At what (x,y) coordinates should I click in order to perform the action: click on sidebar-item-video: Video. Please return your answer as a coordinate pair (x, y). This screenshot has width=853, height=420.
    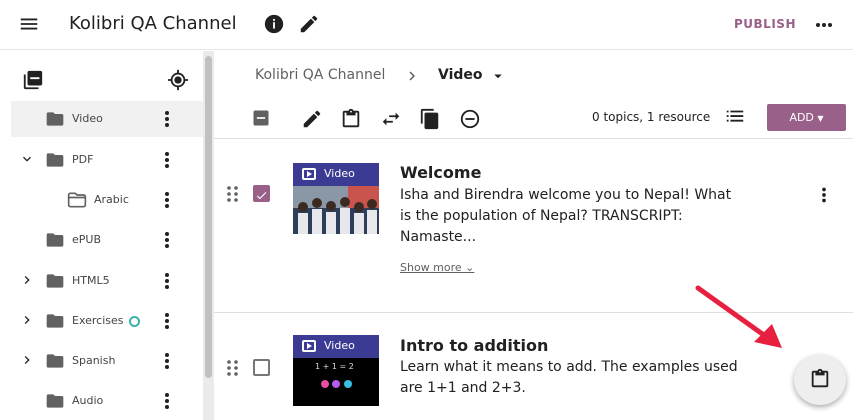
    Looking at the image, I should click on (107, 119).